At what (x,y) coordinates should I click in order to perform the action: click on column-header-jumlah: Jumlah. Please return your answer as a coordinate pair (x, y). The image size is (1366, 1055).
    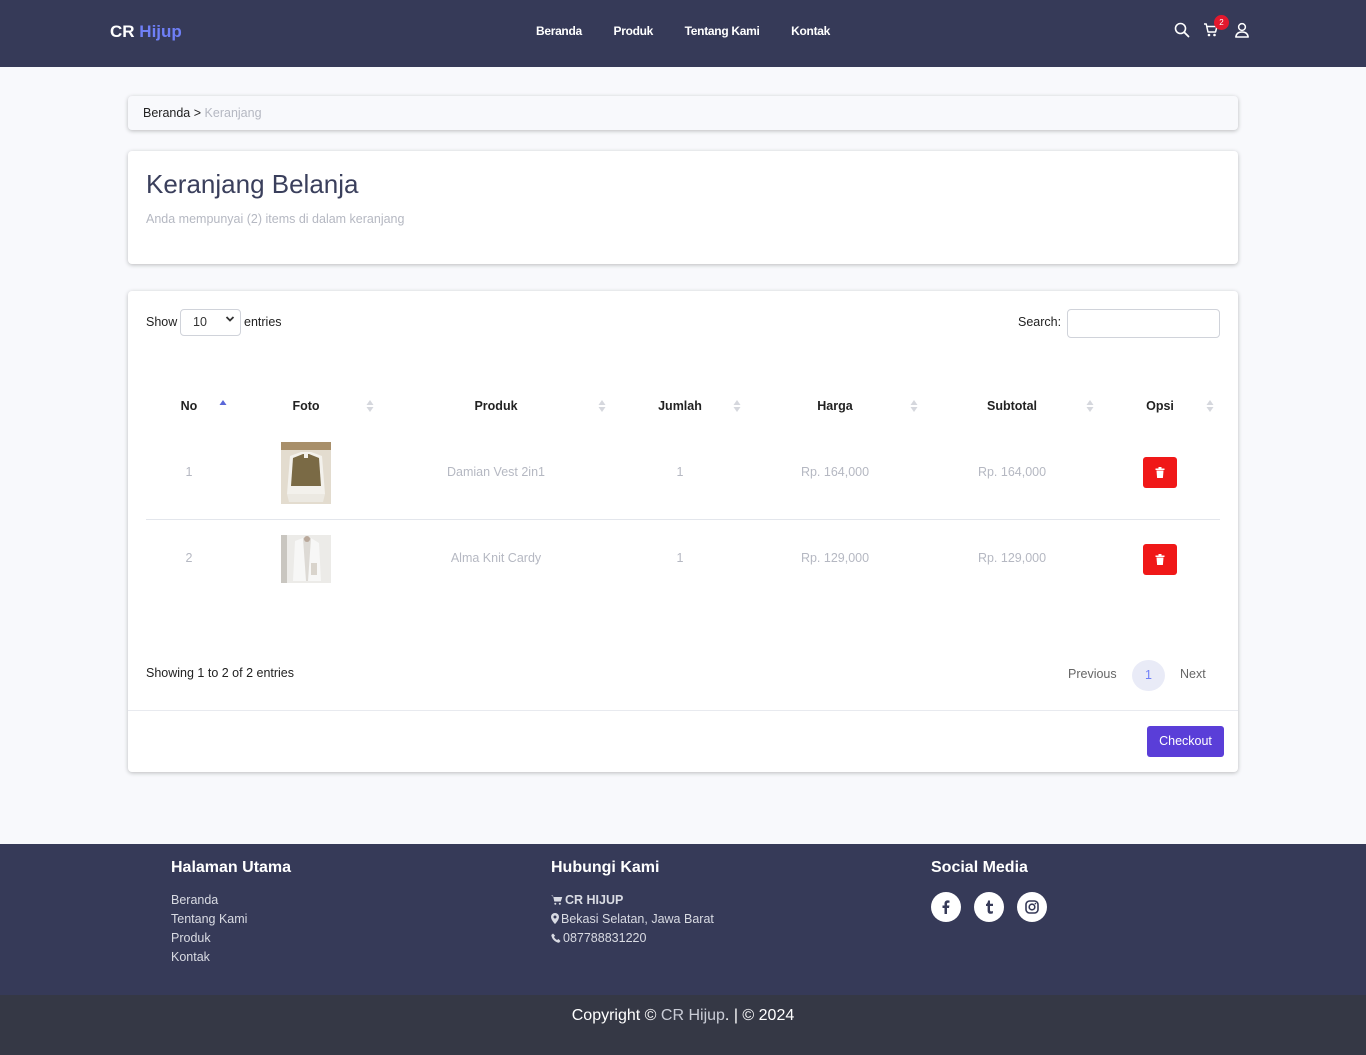
    Looking at the image, I should click on (680, 406).